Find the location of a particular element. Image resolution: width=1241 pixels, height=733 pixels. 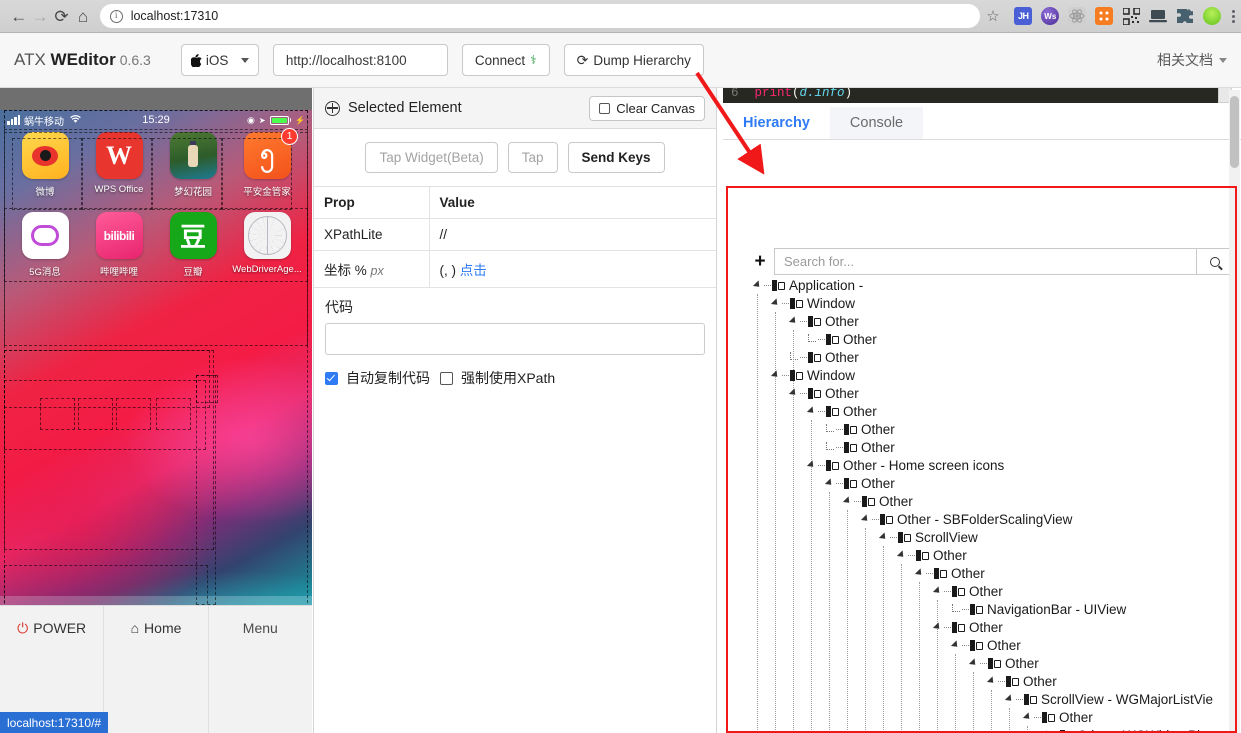

orange-extension-icon is located at coordinates (1104, 16).